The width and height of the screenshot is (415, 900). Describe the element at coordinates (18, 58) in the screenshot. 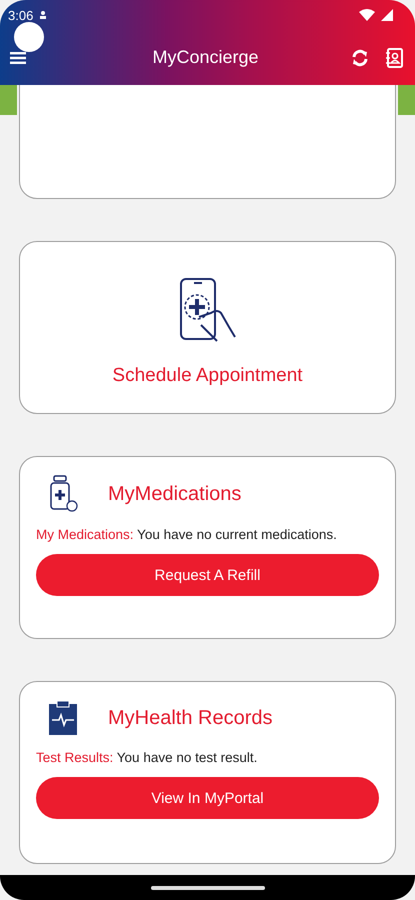

I see `menu-icon` at that location.